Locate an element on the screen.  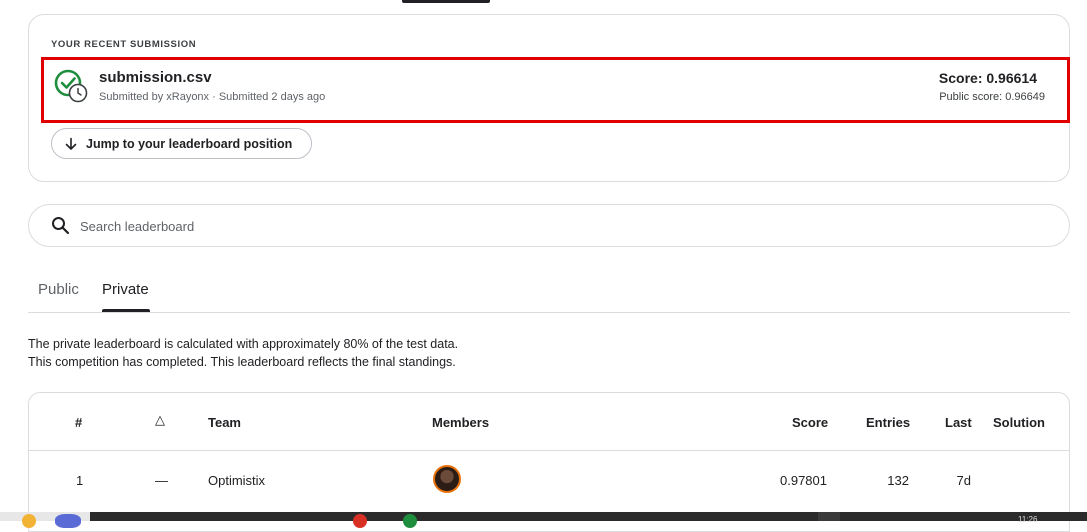
arrow-down-icon is located at coordinates (71, 143).